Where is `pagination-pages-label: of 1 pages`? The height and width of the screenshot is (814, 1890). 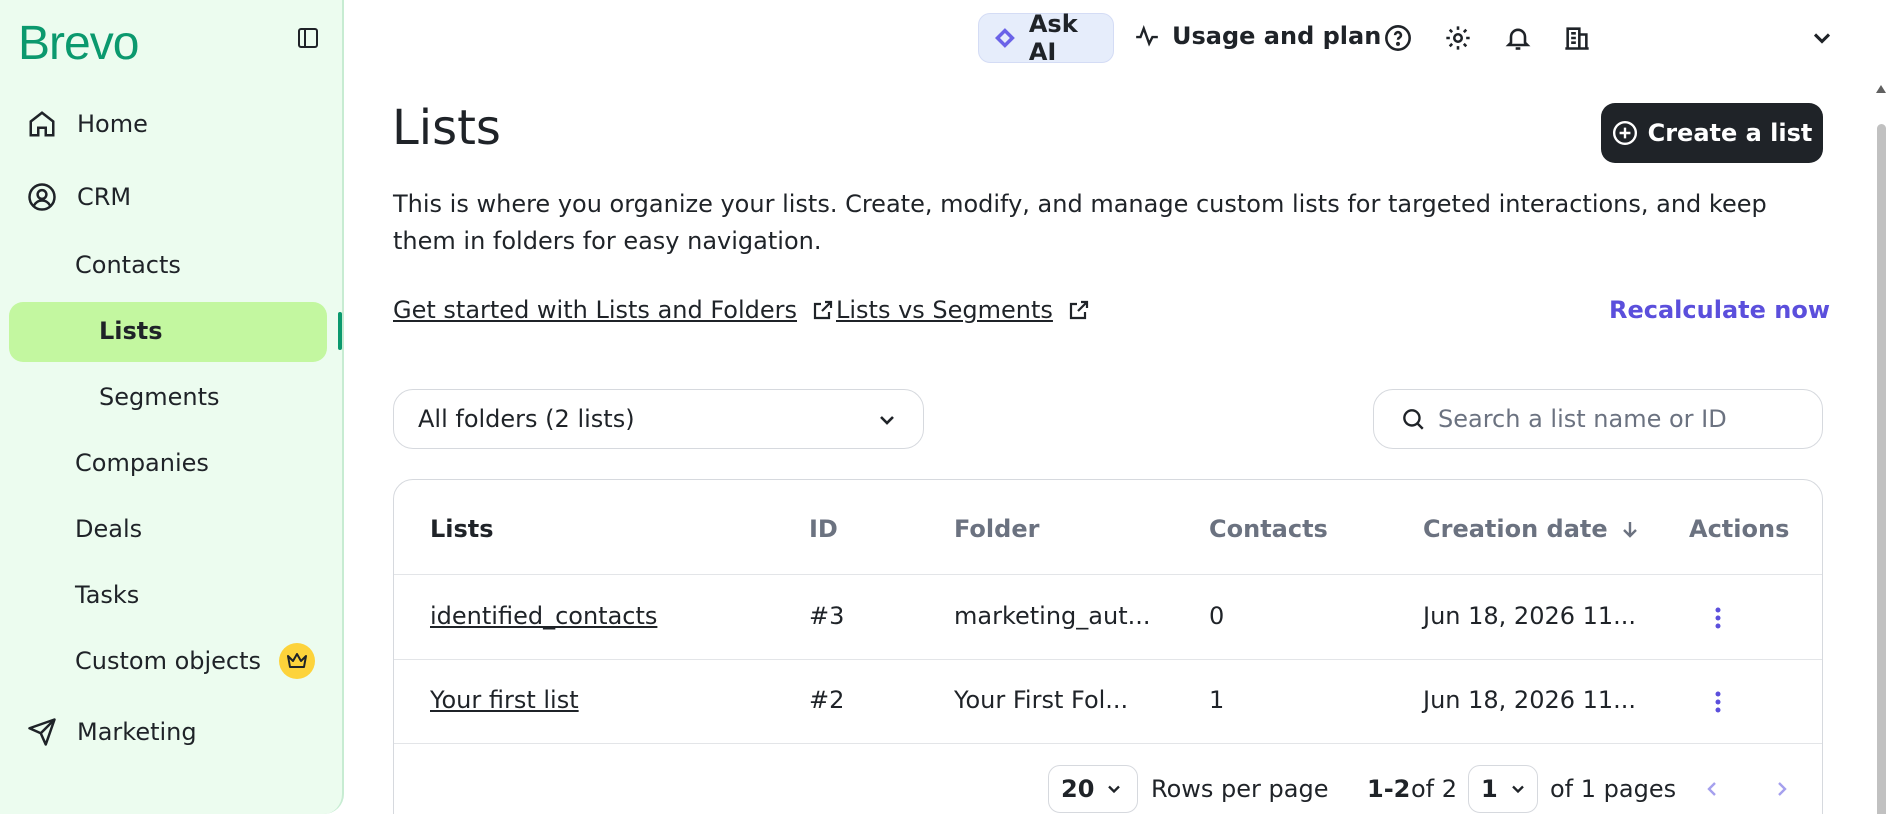
pagination-pages-label: of 1 pages is located at coordinates (1613, 789).